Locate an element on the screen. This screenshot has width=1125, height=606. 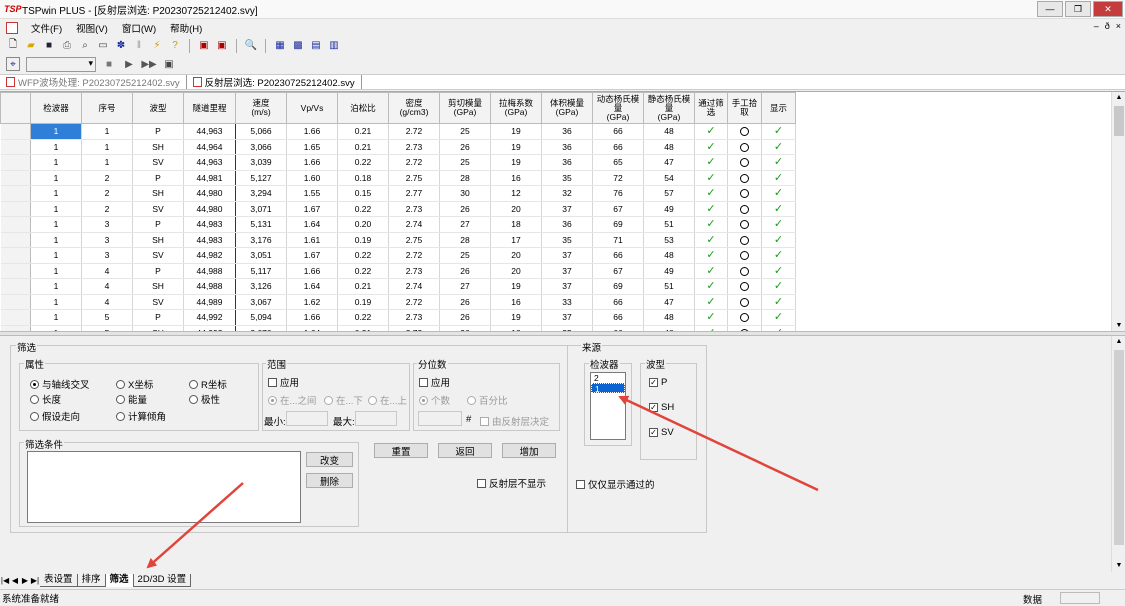
radio-percent: 百分比 is located at coordinates (487, 400).